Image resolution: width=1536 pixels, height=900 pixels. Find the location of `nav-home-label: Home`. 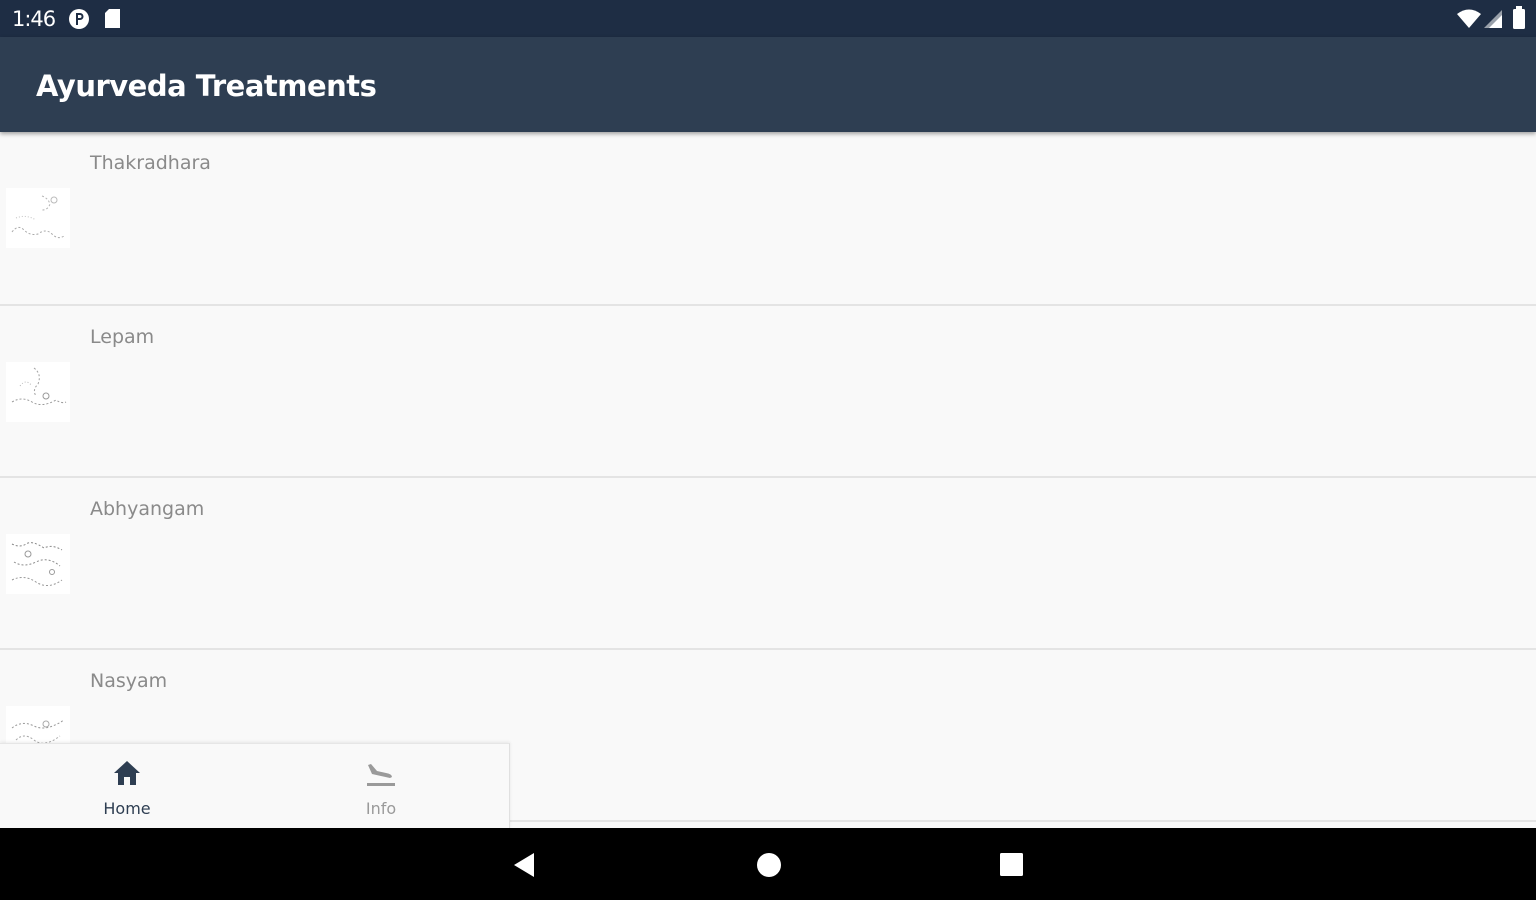

nav-home-label: Home is located at coordinates (127, 808).